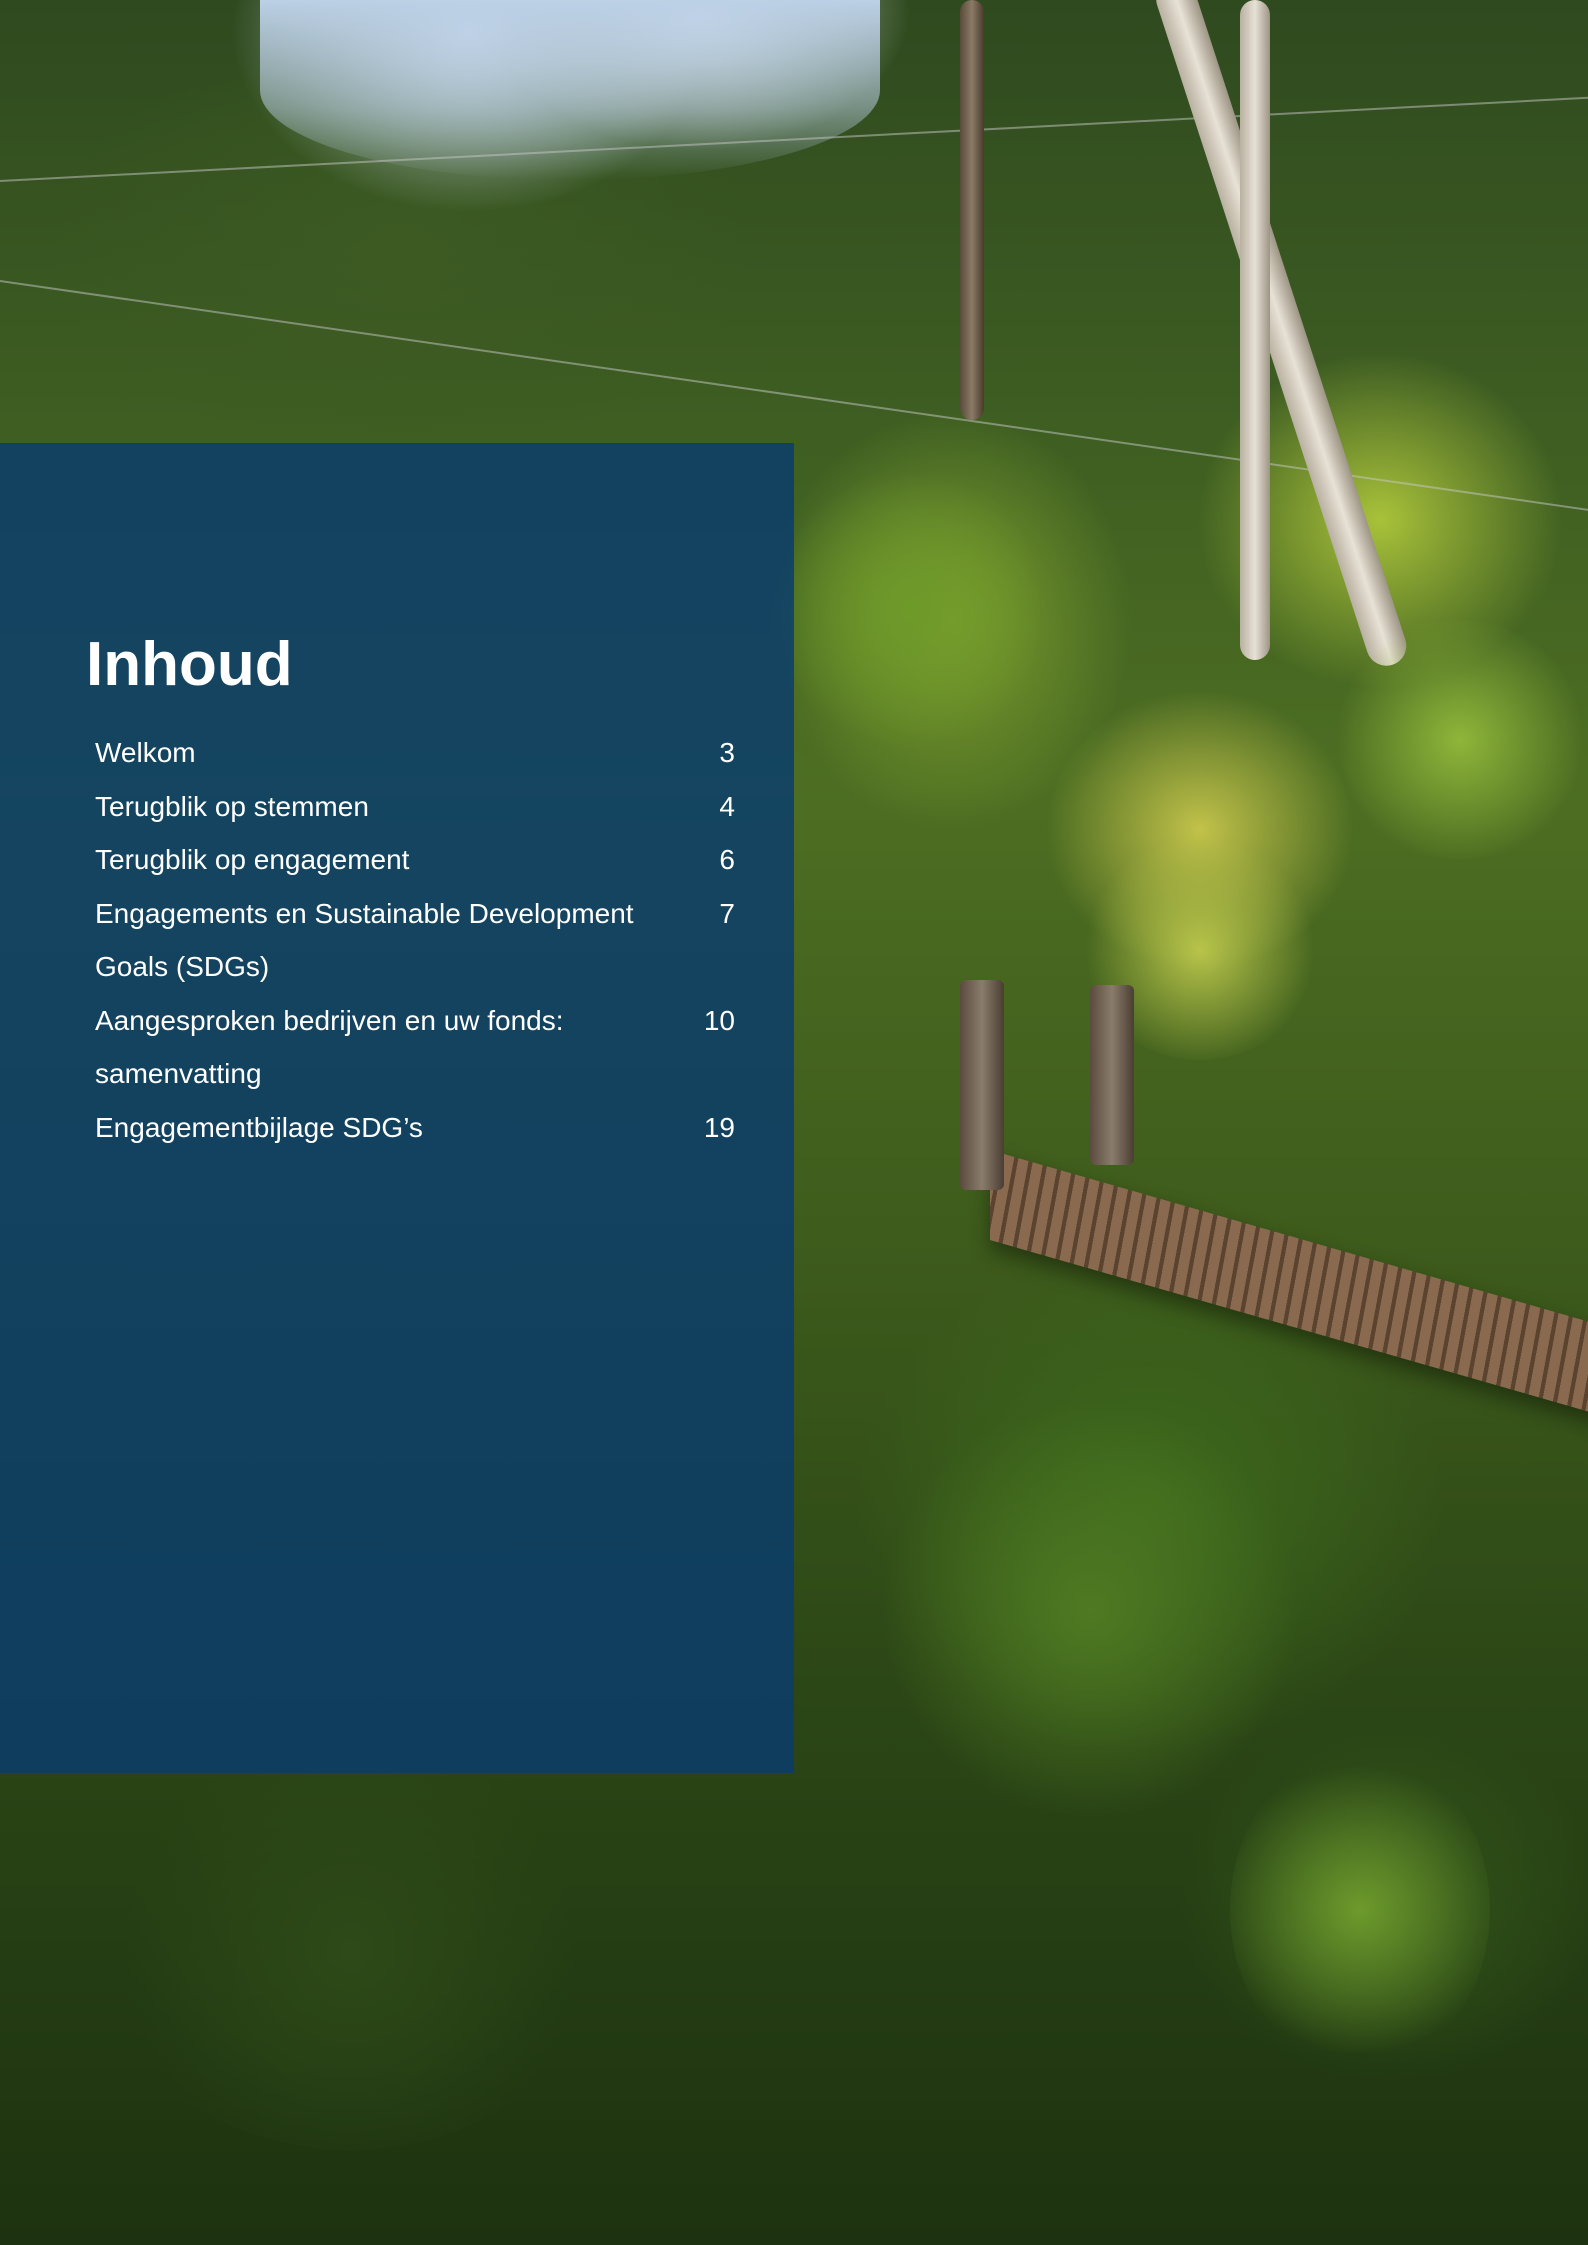 Image resolution: width=1588 pixels, height=2245 pixels. I want to click on sky, so click(570, 90).